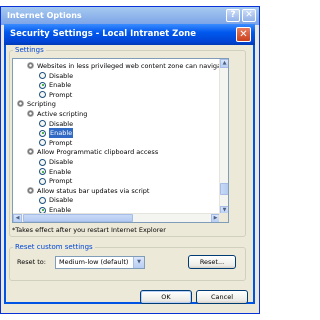  Describe the element at coordinates (17, 218) in the screenshot. I see `scroll-left-button: ◀` at that location.